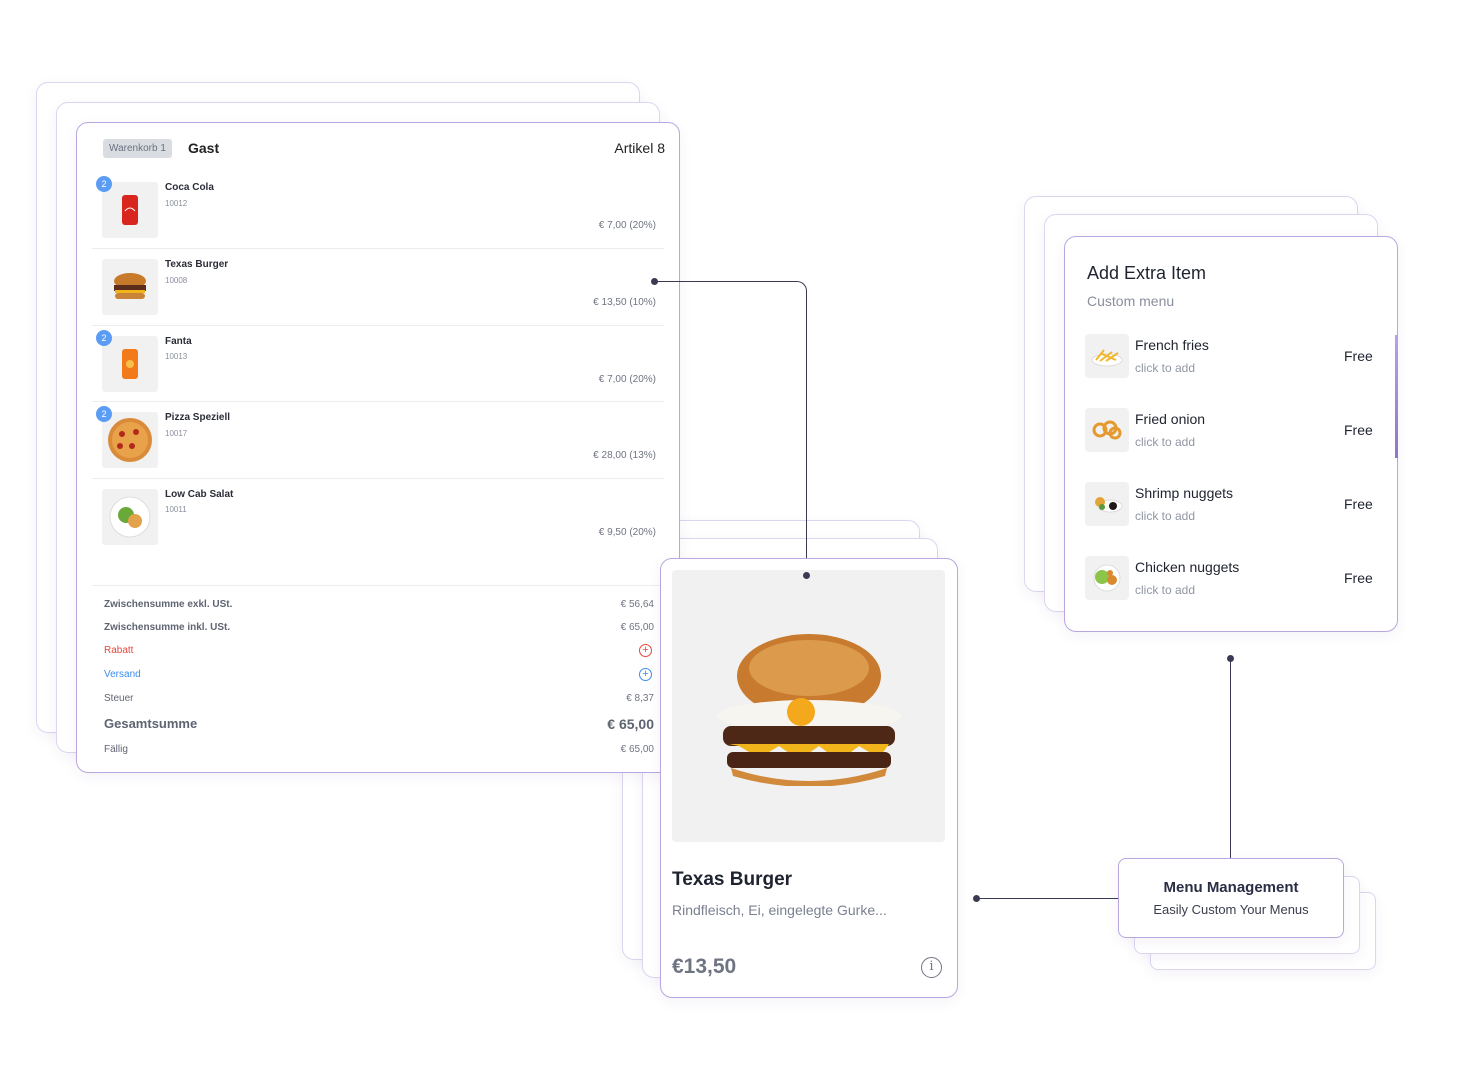 The height and width of the screenshot is (1082, 1460). What do you see at coordinates (1231, 909) in the screenshot?
I see `feature-subtitle: Easily Custom Your Menus` at bounding box center [1231, 909].